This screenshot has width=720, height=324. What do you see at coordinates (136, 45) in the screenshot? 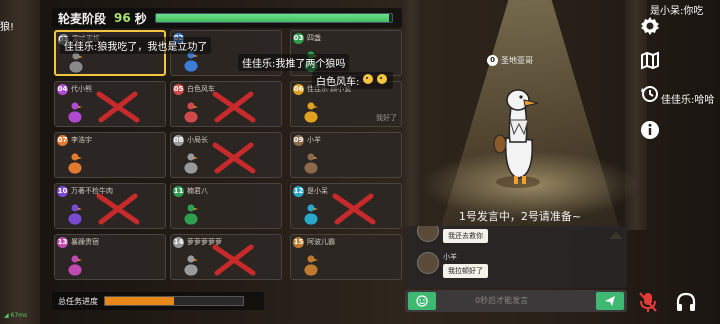
I see `chat-popup-1: 佳佳乐:狼我吃了，我也是立功了` at bounding box center [136, 45].